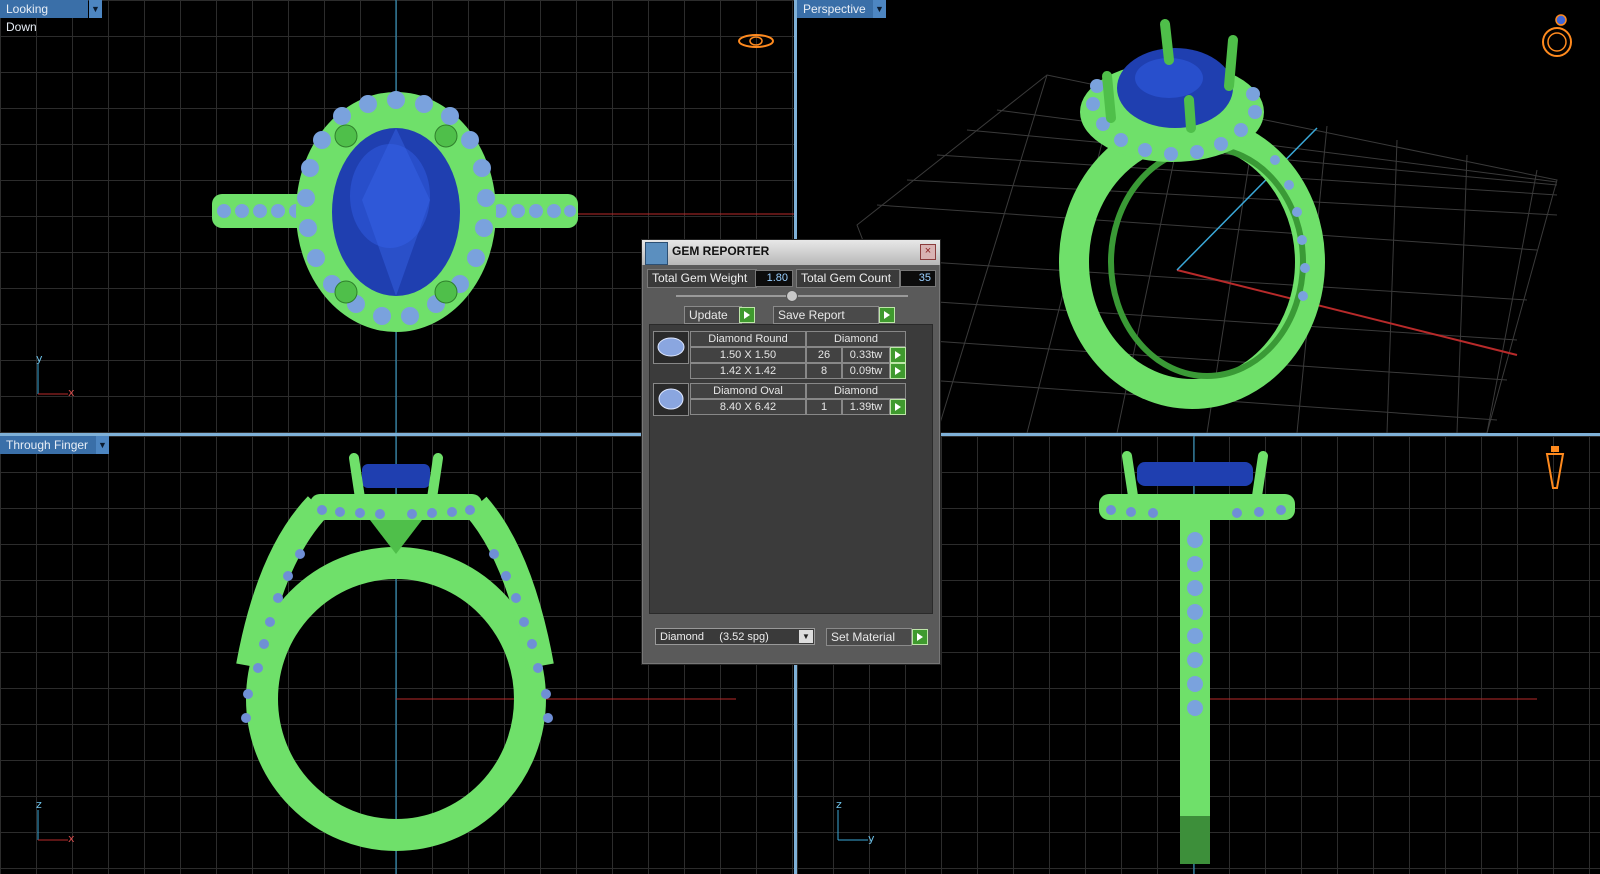  I want to click on gem-count: 8, so click(824, 371).